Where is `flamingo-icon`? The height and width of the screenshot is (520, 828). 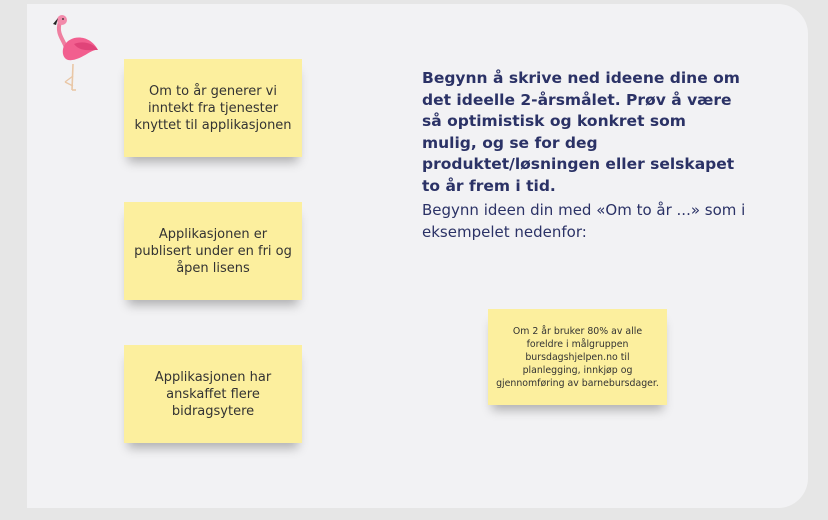 flamingo-icon is located at coordinates (75, 53).